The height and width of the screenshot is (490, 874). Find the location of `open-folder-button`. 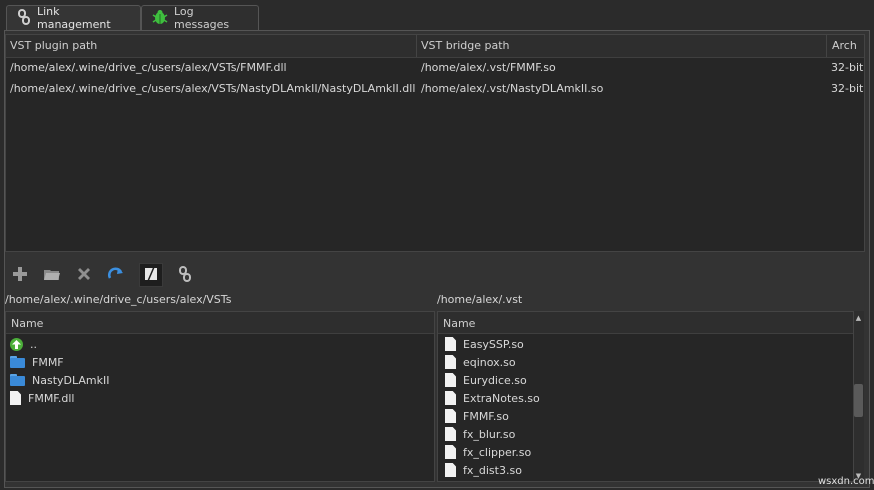

open-folder-button is located at coordinates (52, 275).